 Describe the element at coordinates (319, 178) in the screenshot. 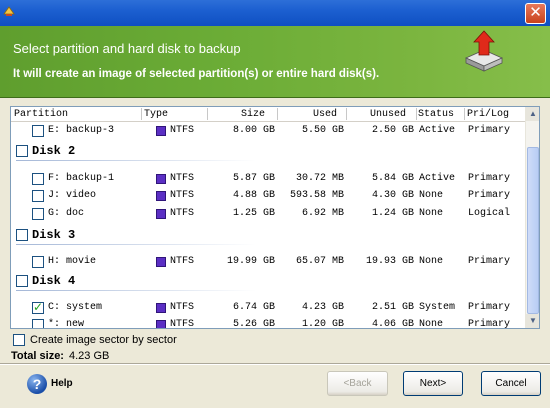

I see `partition-used: 30.72 MB` at that location.